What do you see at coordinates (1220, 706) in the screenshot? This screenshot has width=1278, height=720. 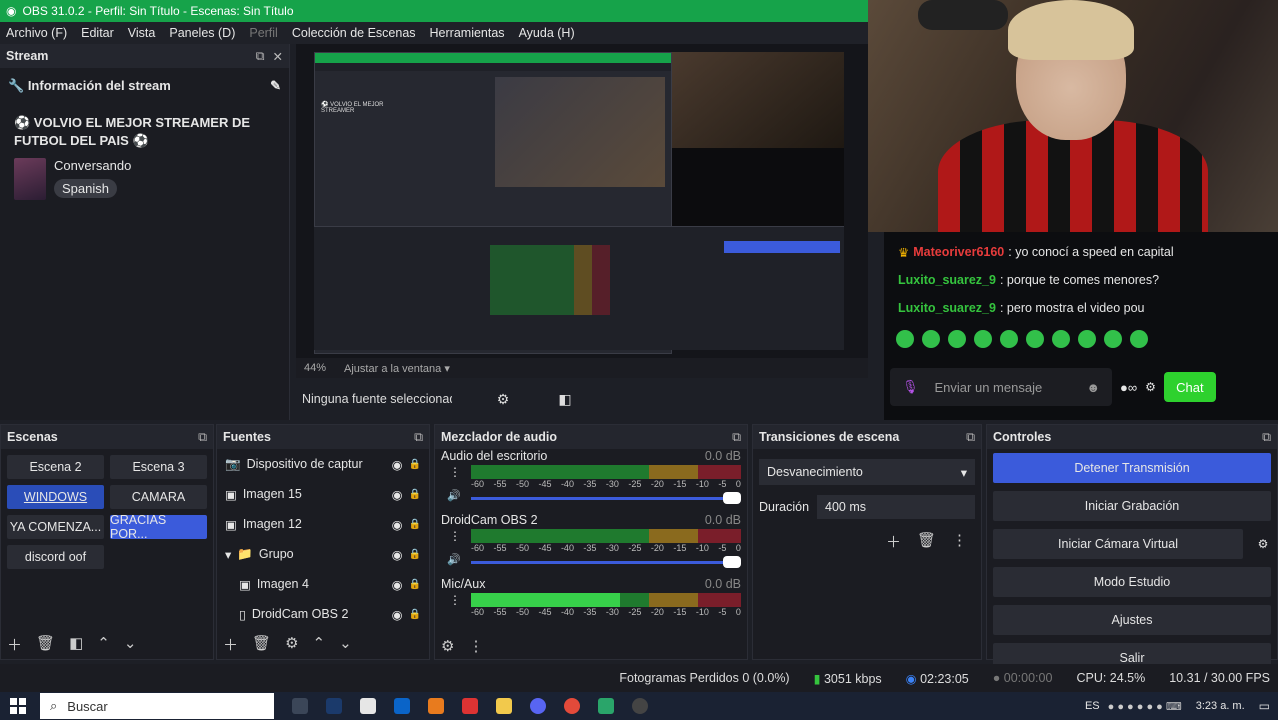 I see `clock: 3:23 a. m.` at bounding box center [1220, 706].